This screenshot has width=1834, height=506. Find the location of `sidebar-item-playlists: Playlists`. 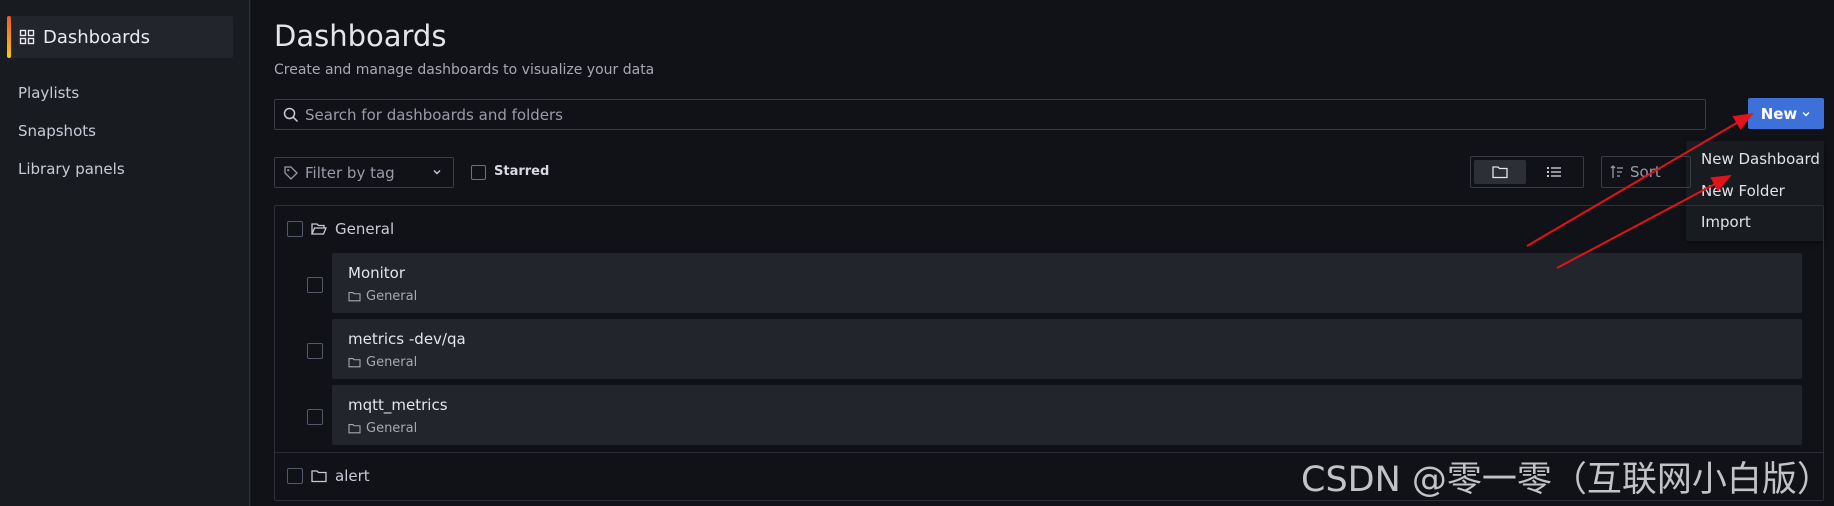

sidebar-item-playlists: Playlists is located at coordinates (48, 93).